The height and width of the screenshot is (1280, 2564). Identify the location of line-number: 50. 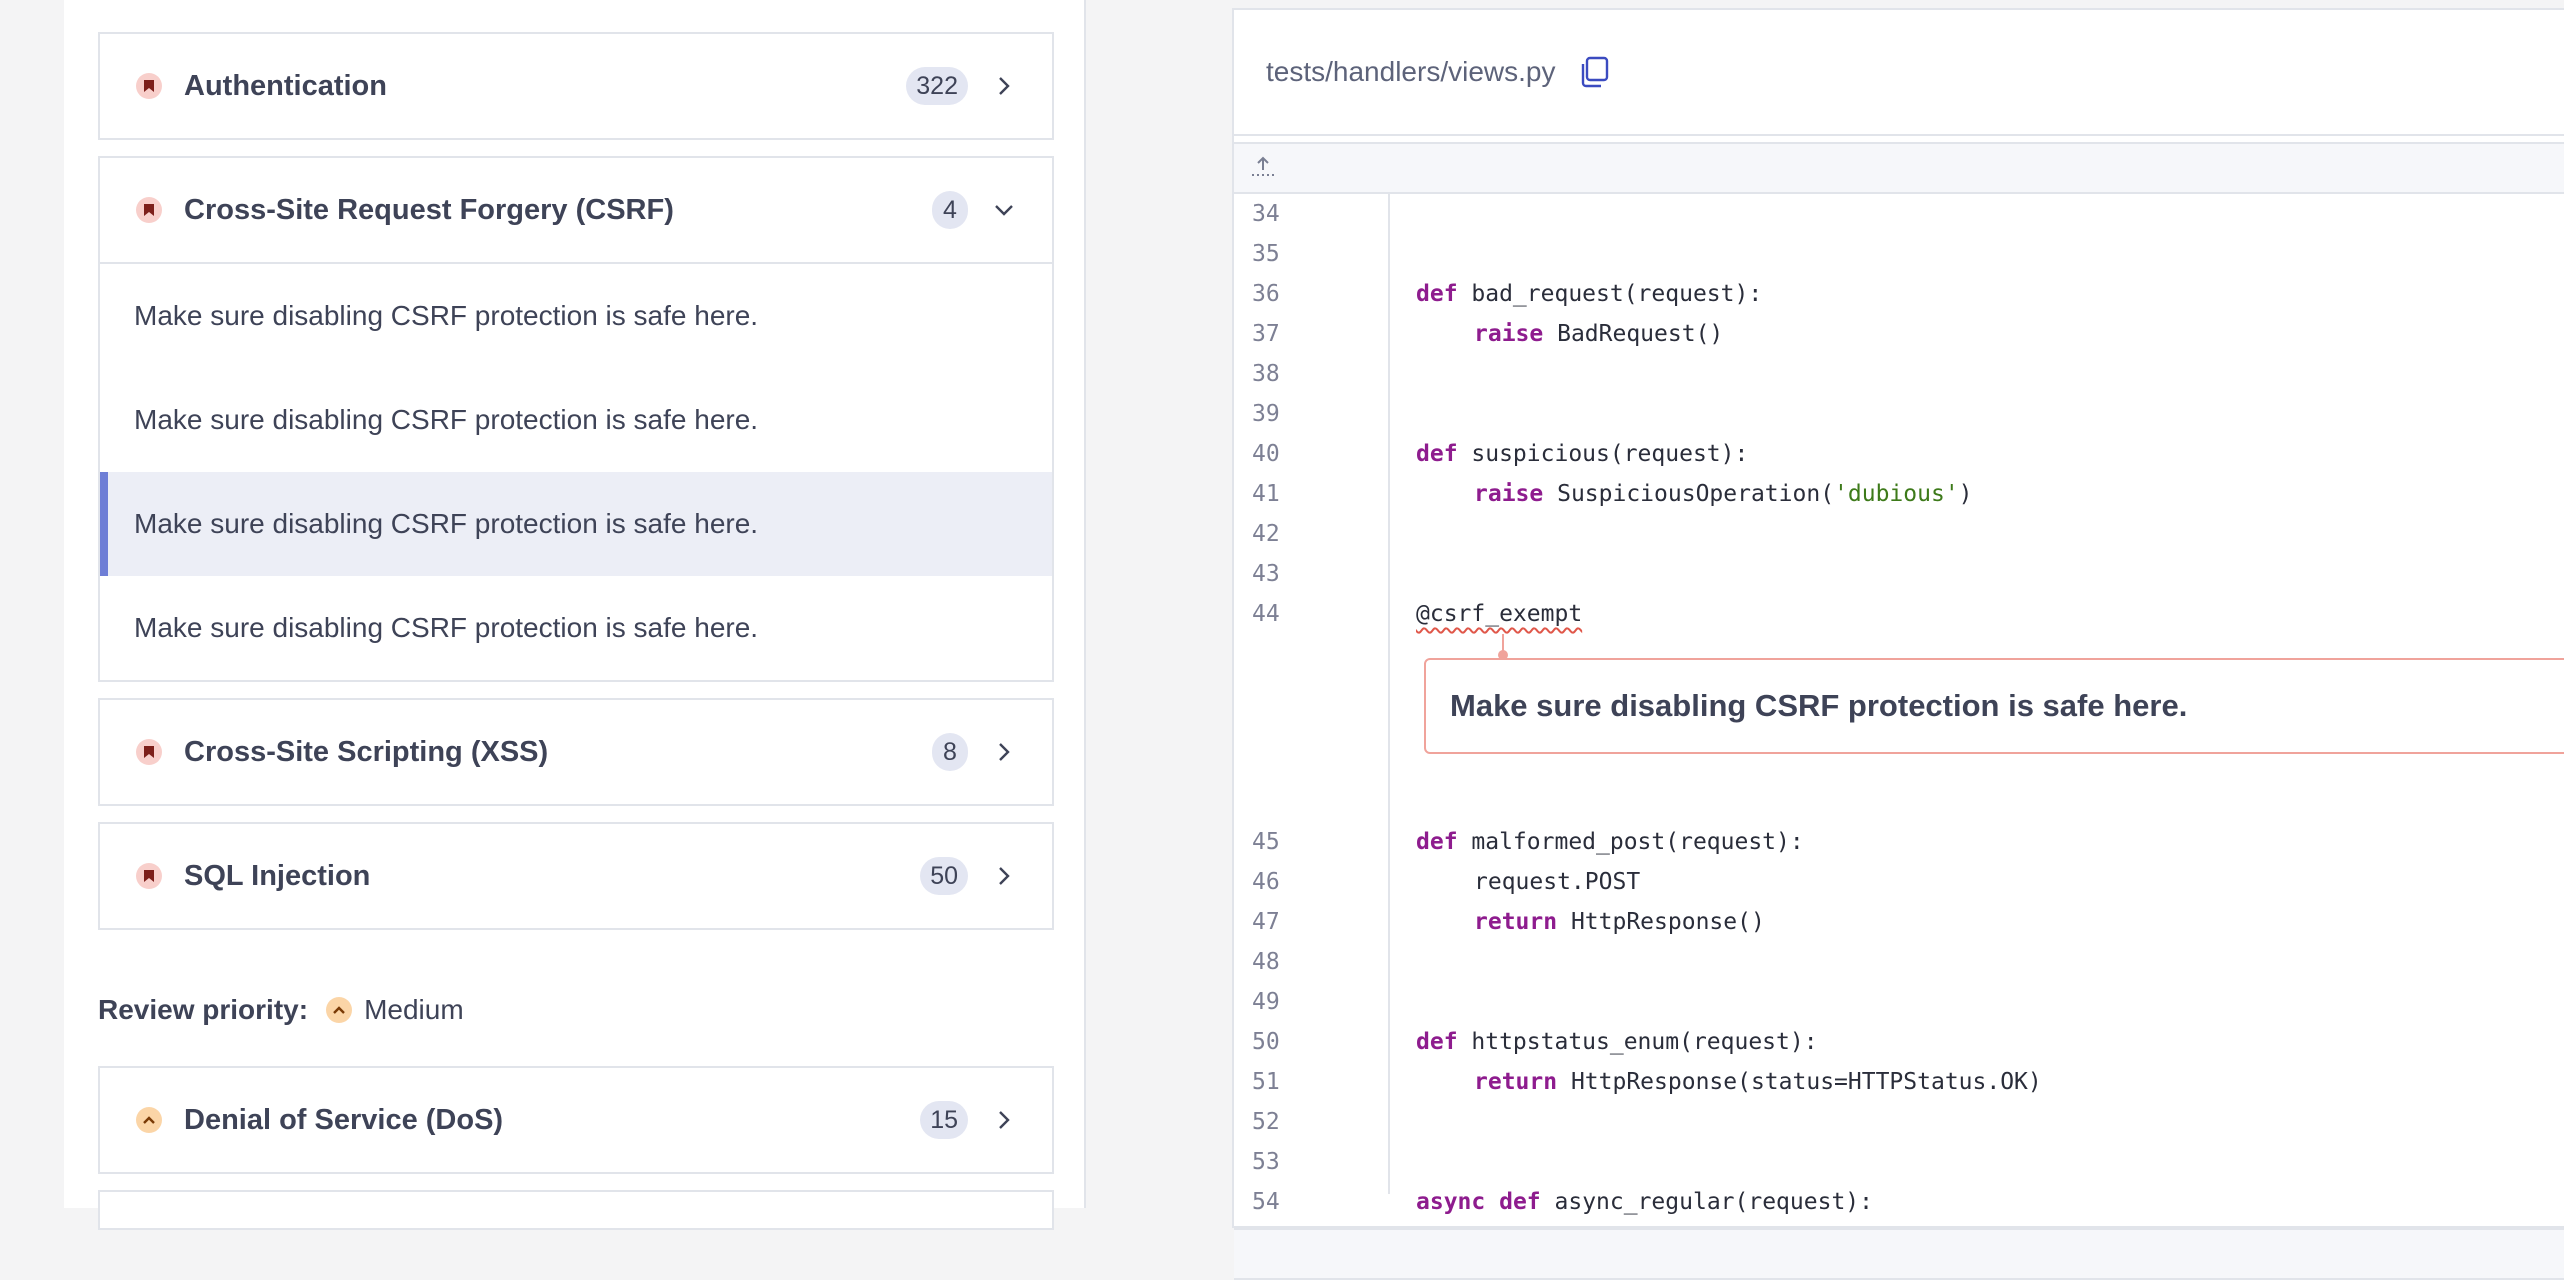
(1266, 1042).